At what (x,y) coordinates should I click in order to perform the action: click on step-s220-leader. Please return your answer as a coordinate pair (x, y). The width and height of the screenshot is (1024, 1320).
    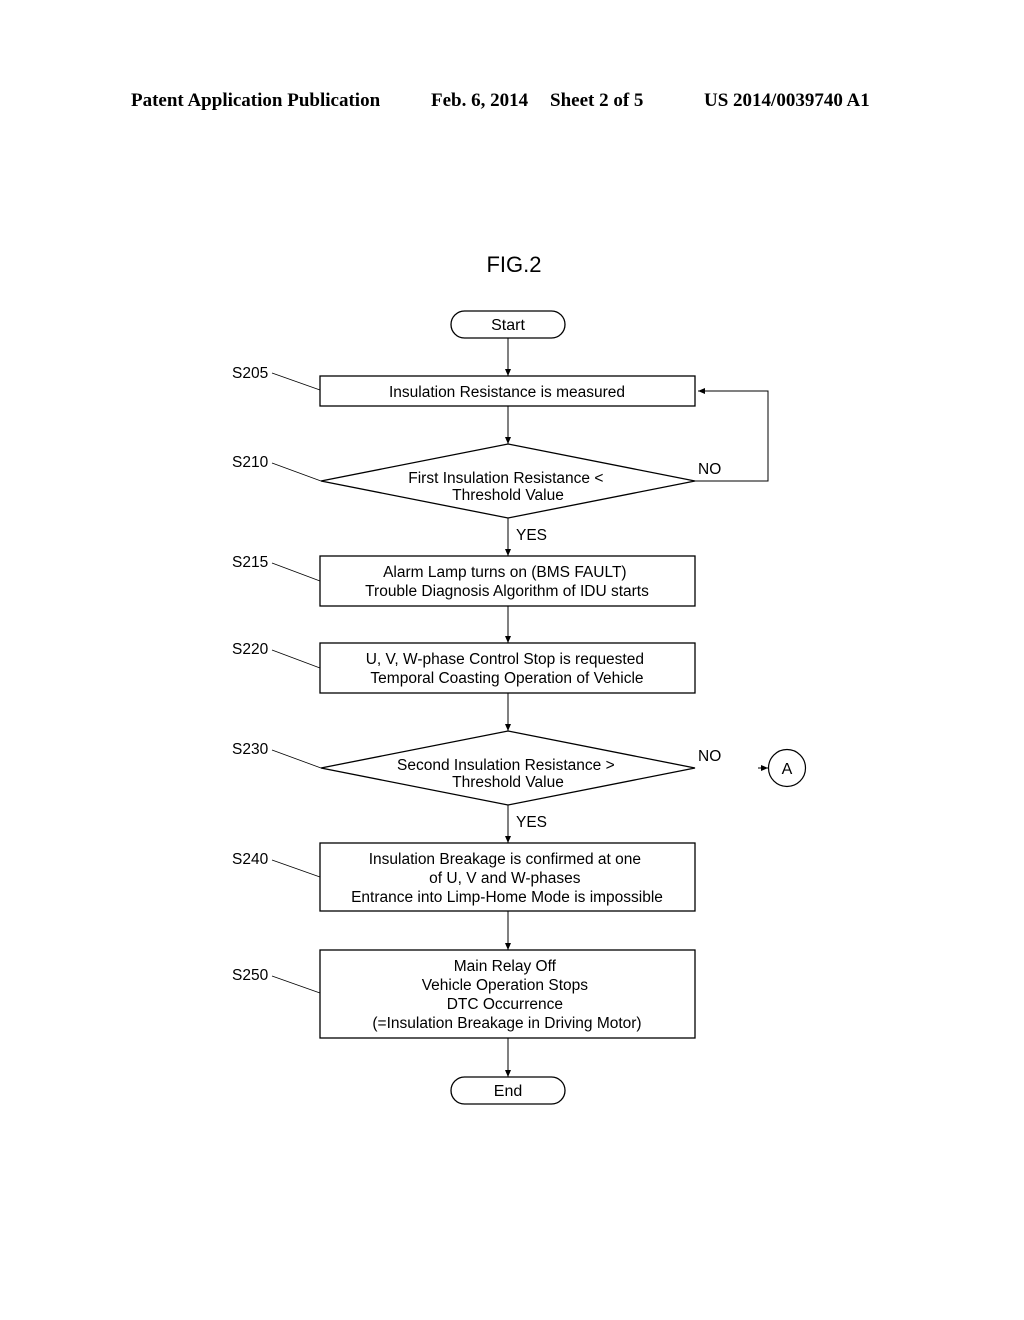
    Looking at the image, I should click on (296, 659).